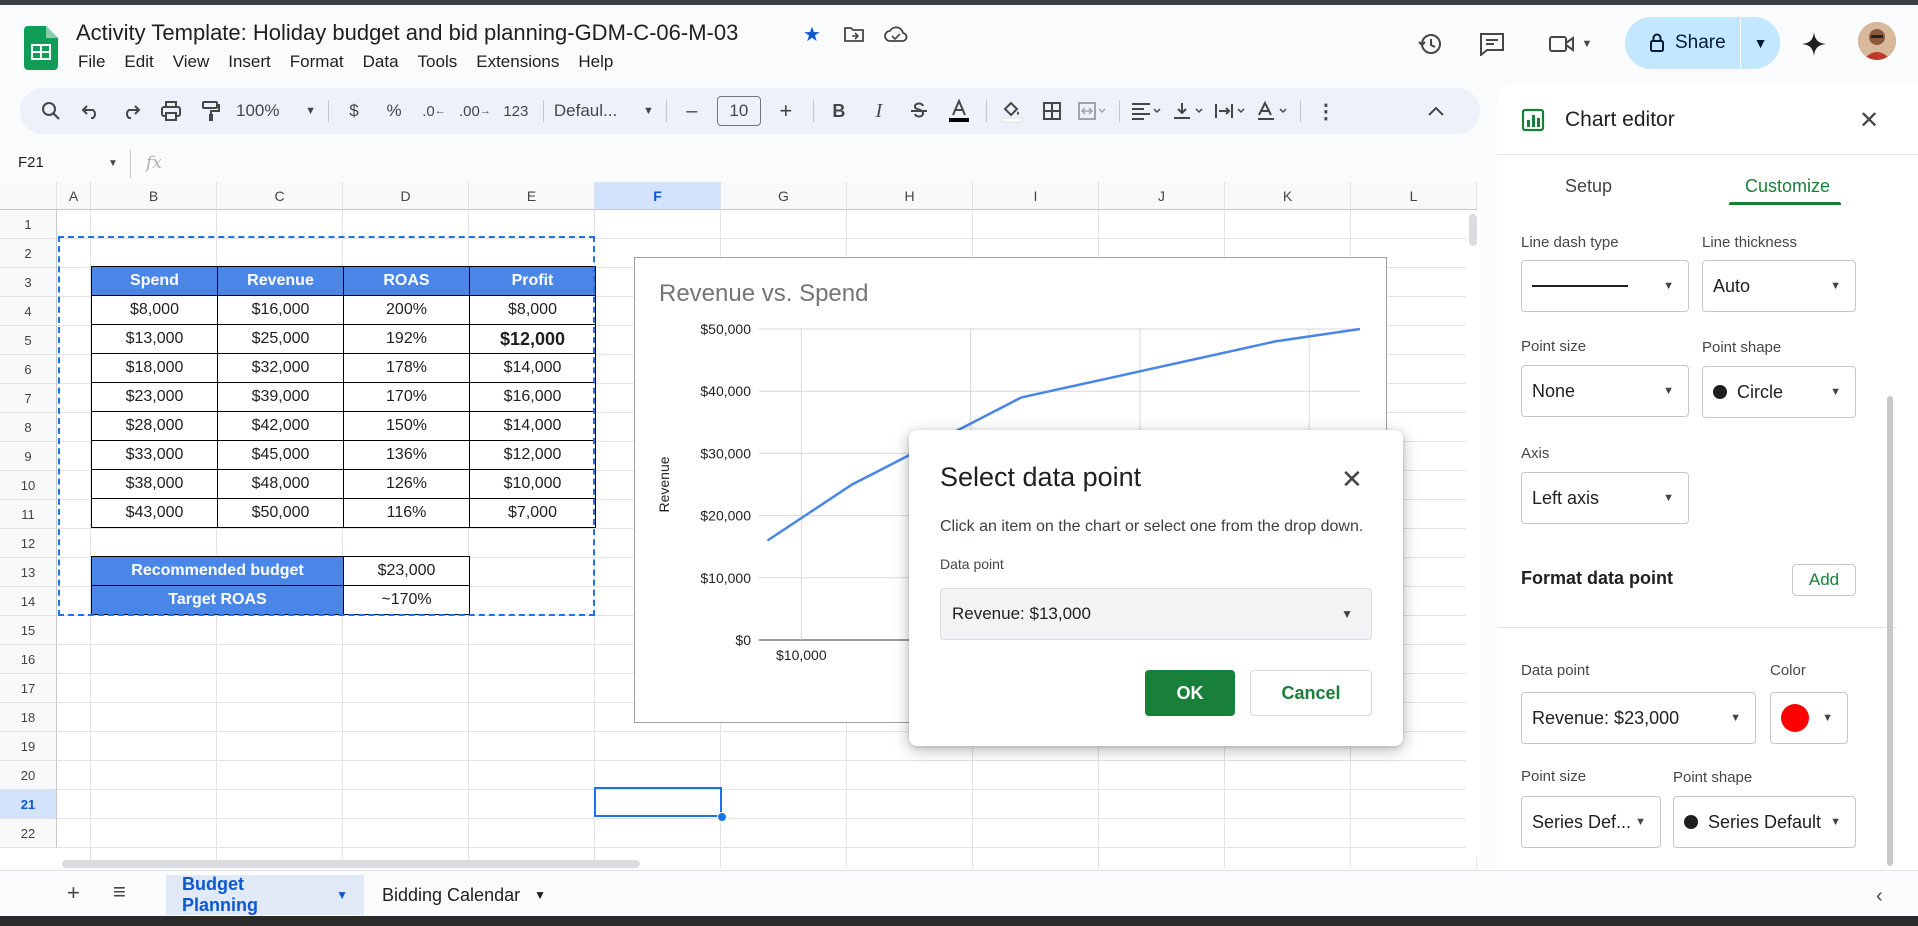 Image resolution: width=1918 pixels, height=926 pixels. I want to click on chevron-down-icon: ▼, so click(342, 895).